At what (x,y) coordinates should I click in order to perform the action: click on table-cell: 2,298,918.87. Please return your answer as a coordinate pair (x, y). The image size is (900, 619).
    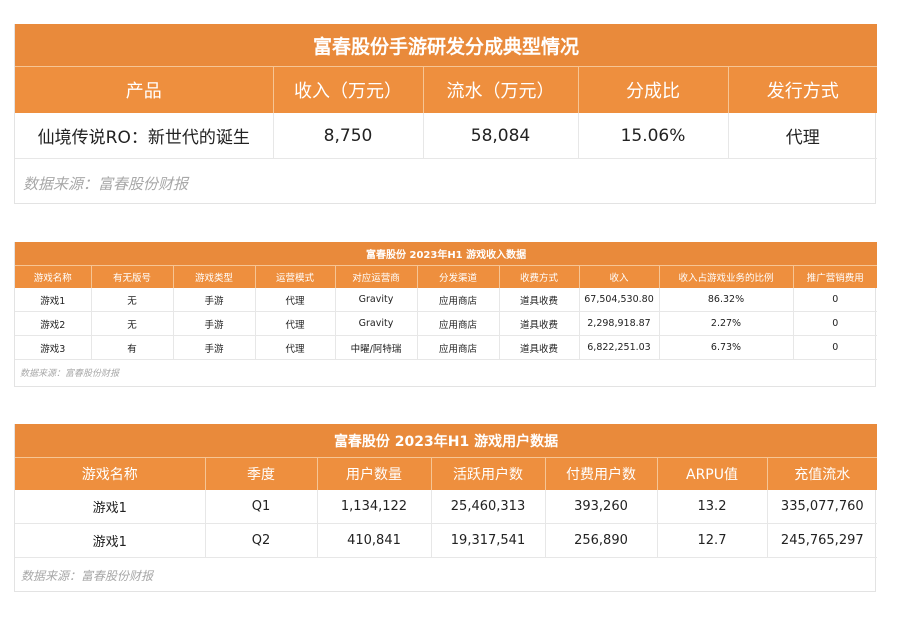
    Looking at the image, I should click on (618, 323).